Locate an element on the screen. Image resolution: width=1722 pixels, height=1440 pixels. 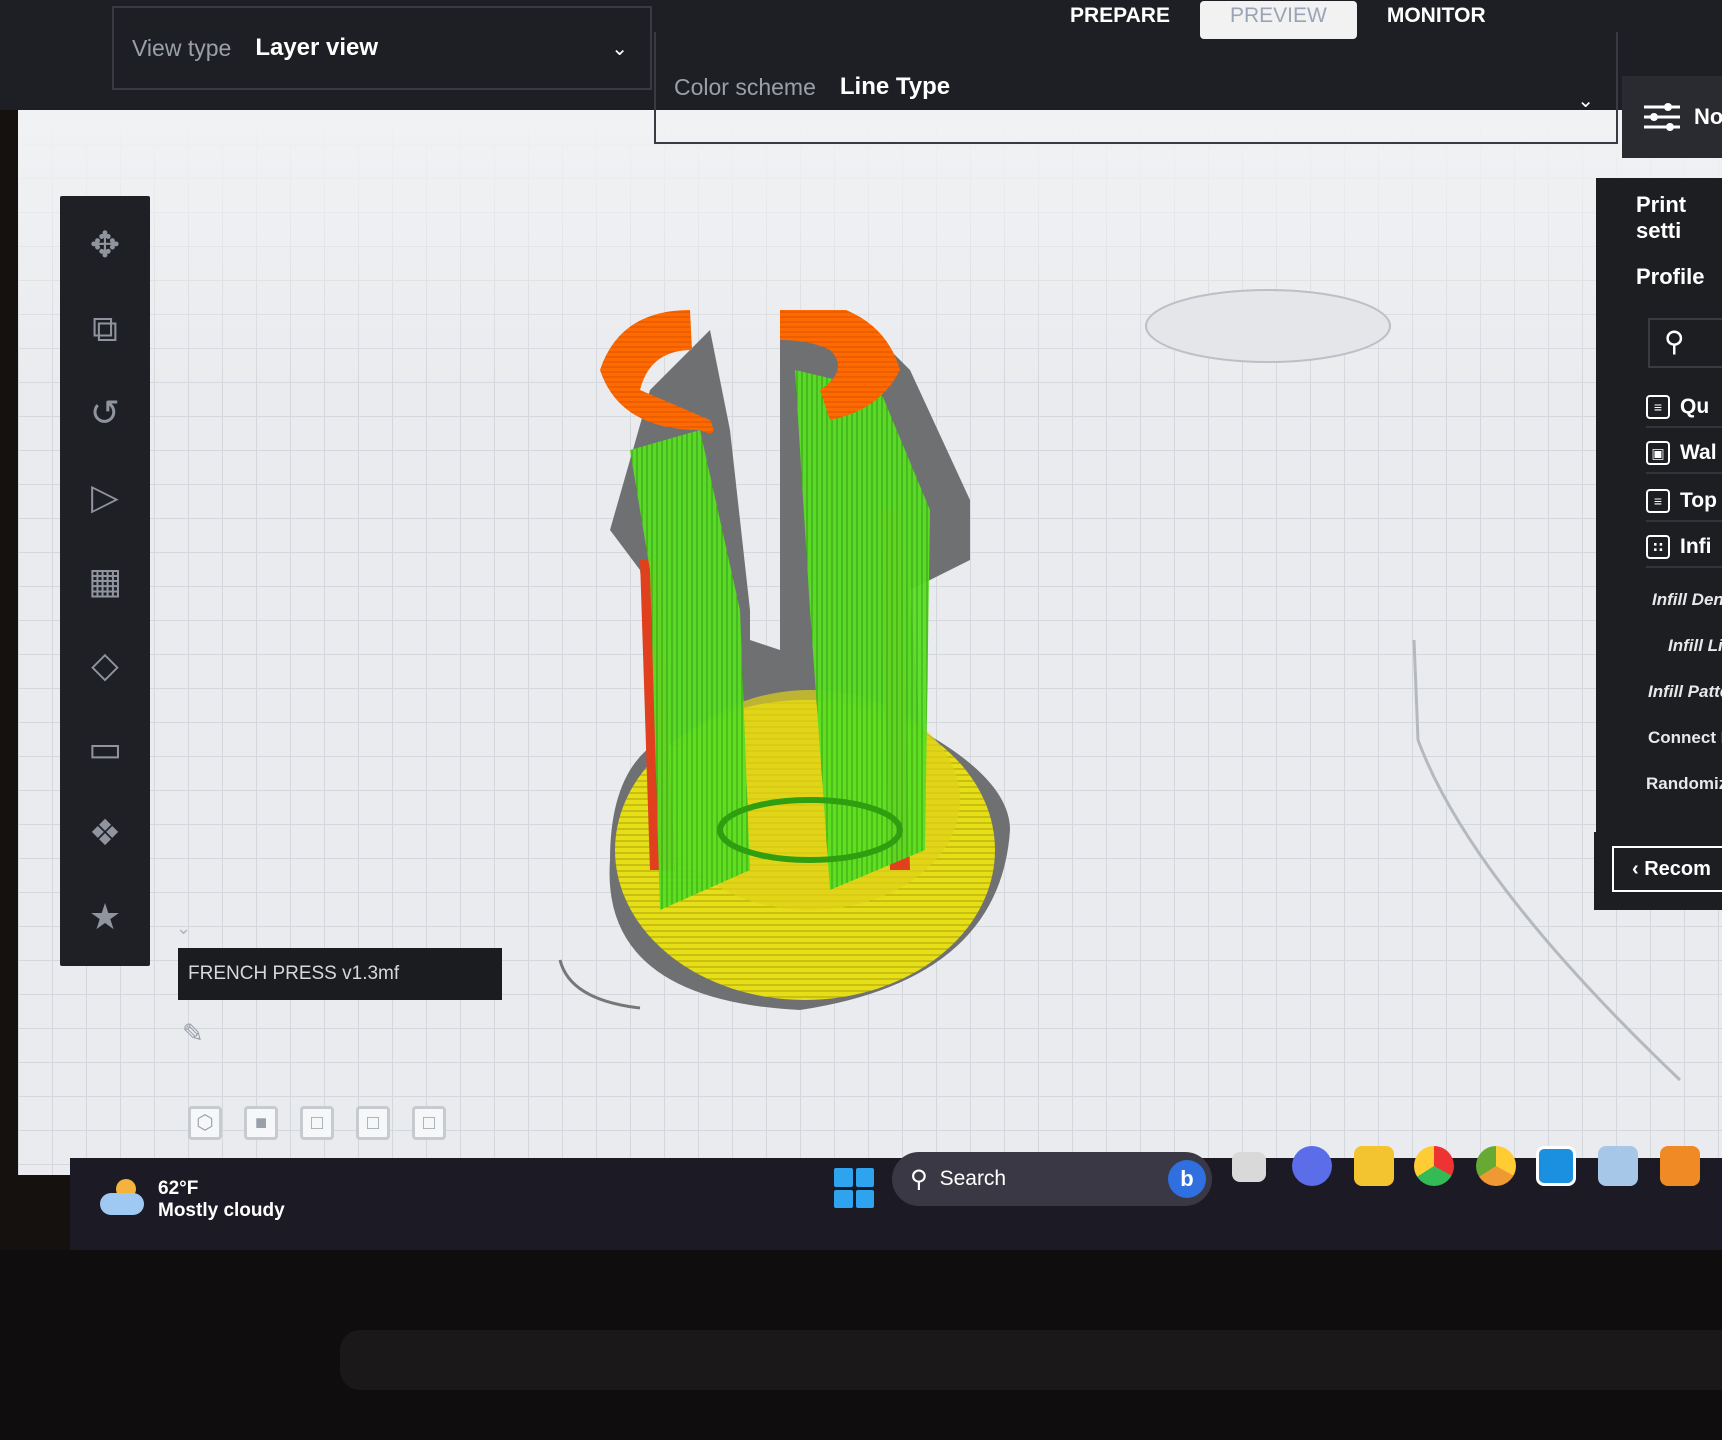
store-icon is located at coordinates (1618, 1166).